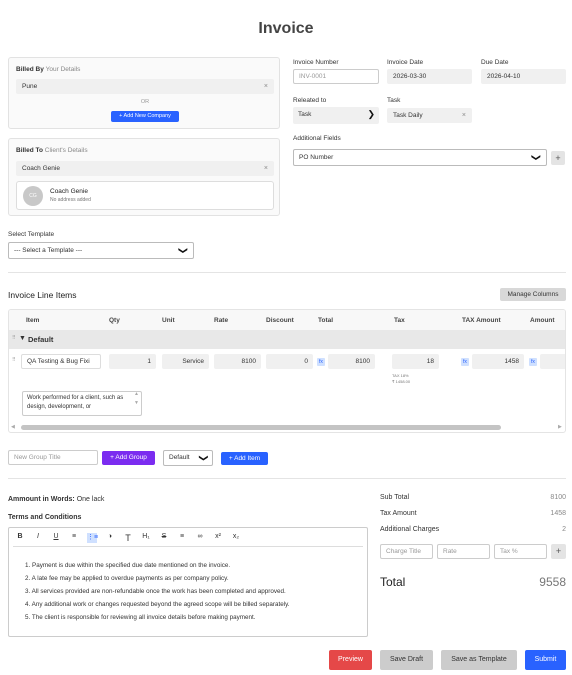 Image resolution: width=572 pixels, height=675 pixels. I want to click on group-select-value: Default, so click(179, 457).